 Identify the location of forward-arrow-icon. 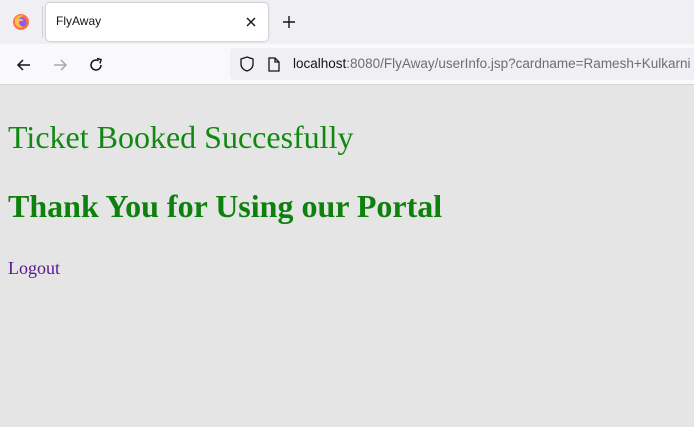
(60, 65).